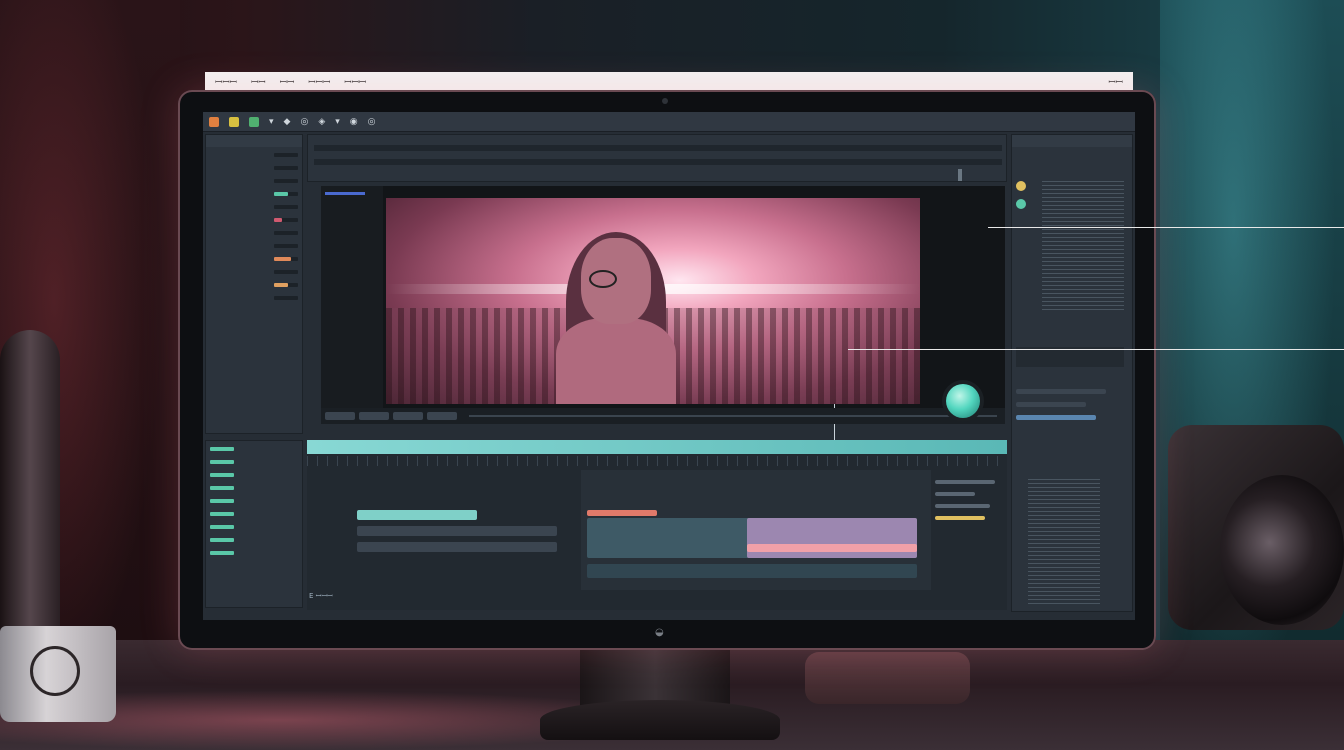 This screenshot has height=750, width=1344. Describe the element at coordinates (960, 175) in the screenshot. I see `strip-handle` at that location.